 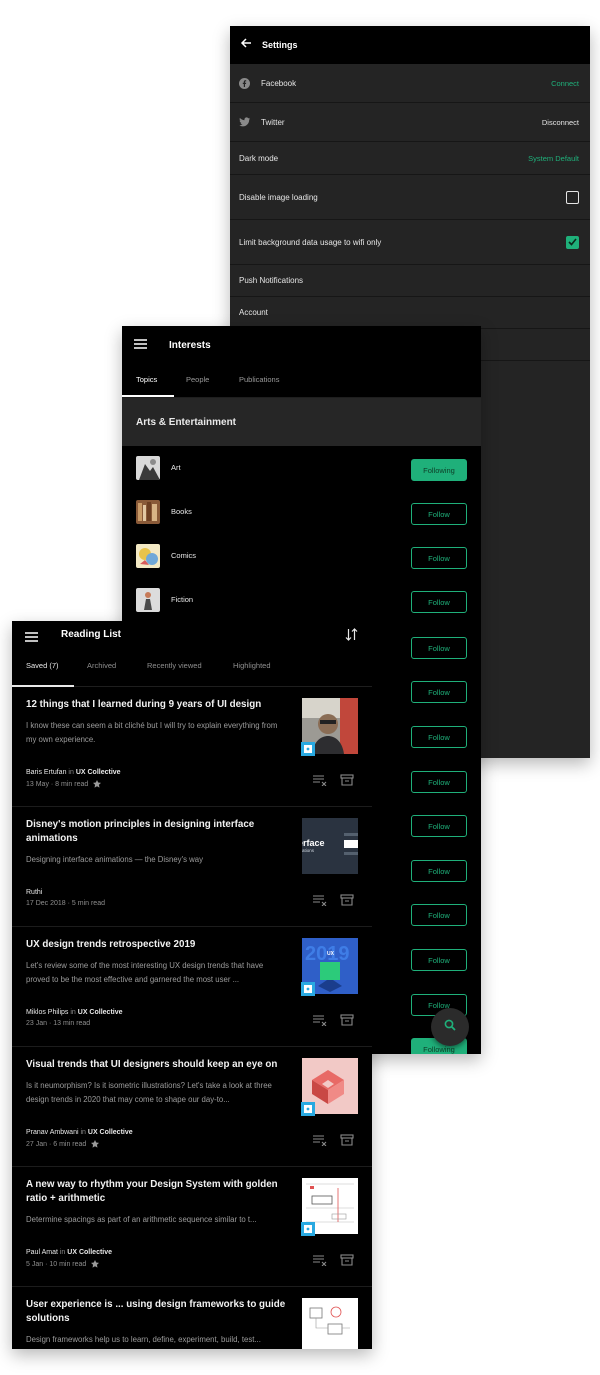 I want to click on settings-row-dark-mode: Dark mode System Default, so click(x=410, y=158).